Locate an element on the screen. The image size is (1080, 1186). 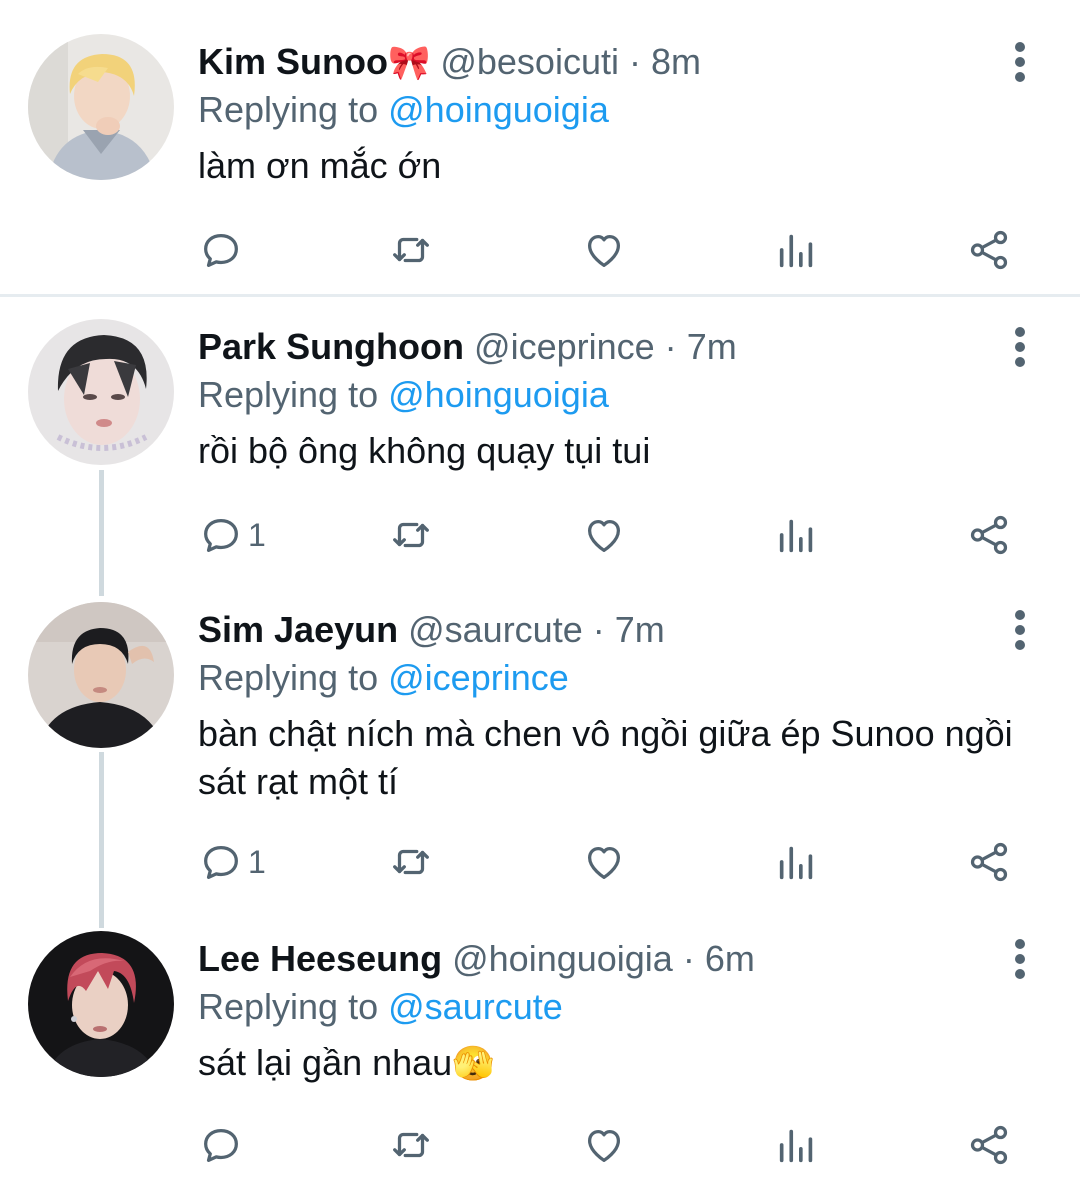
avatar-lee-heeseung is located at coordinates (101, 1004).